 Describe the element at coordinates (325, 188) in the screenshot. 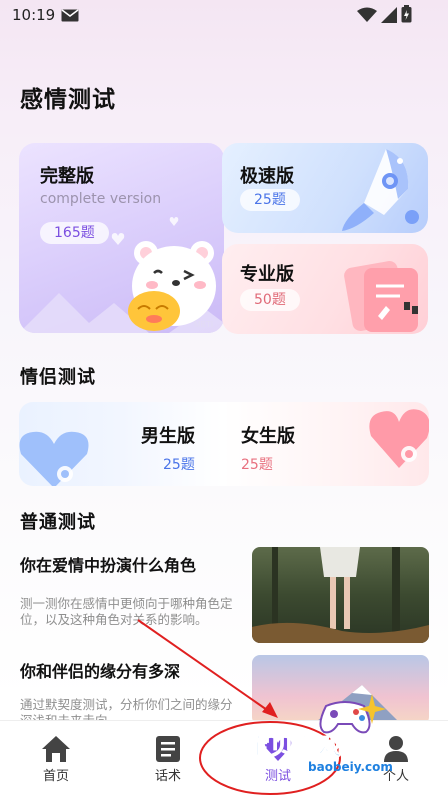

I see `fast-version-card: 极速版 25题` at that location.